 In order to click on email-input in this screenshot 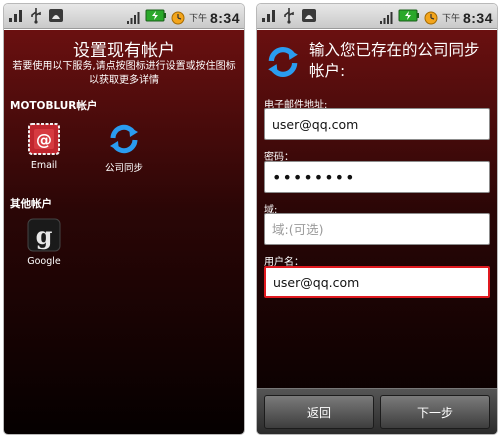, I will do `click(377, 124)`.